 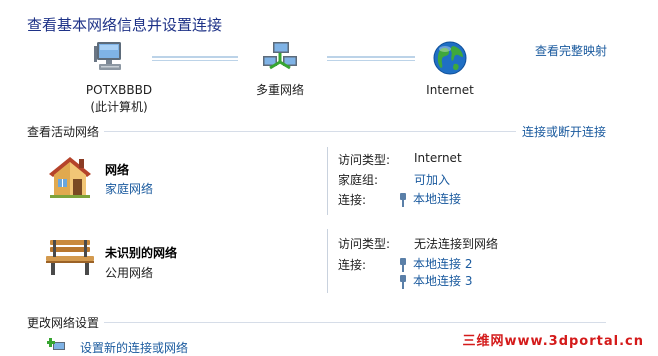 I want to click on network-2-connection-label: 连接:, so click(x=352, y=265).